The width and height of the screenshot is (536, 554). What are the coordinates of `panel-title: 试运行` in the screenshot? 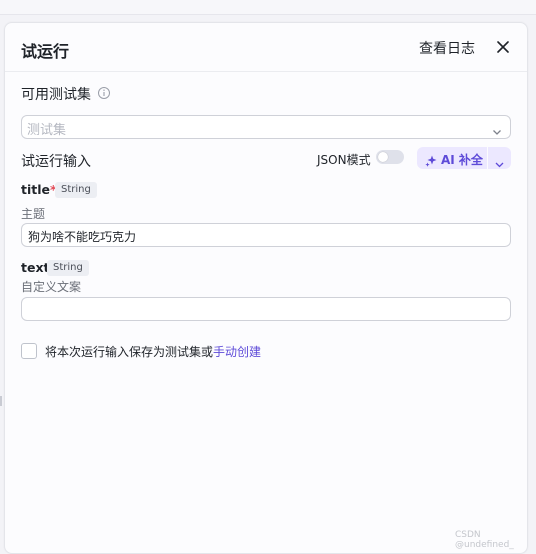 It's located at (45, 51).